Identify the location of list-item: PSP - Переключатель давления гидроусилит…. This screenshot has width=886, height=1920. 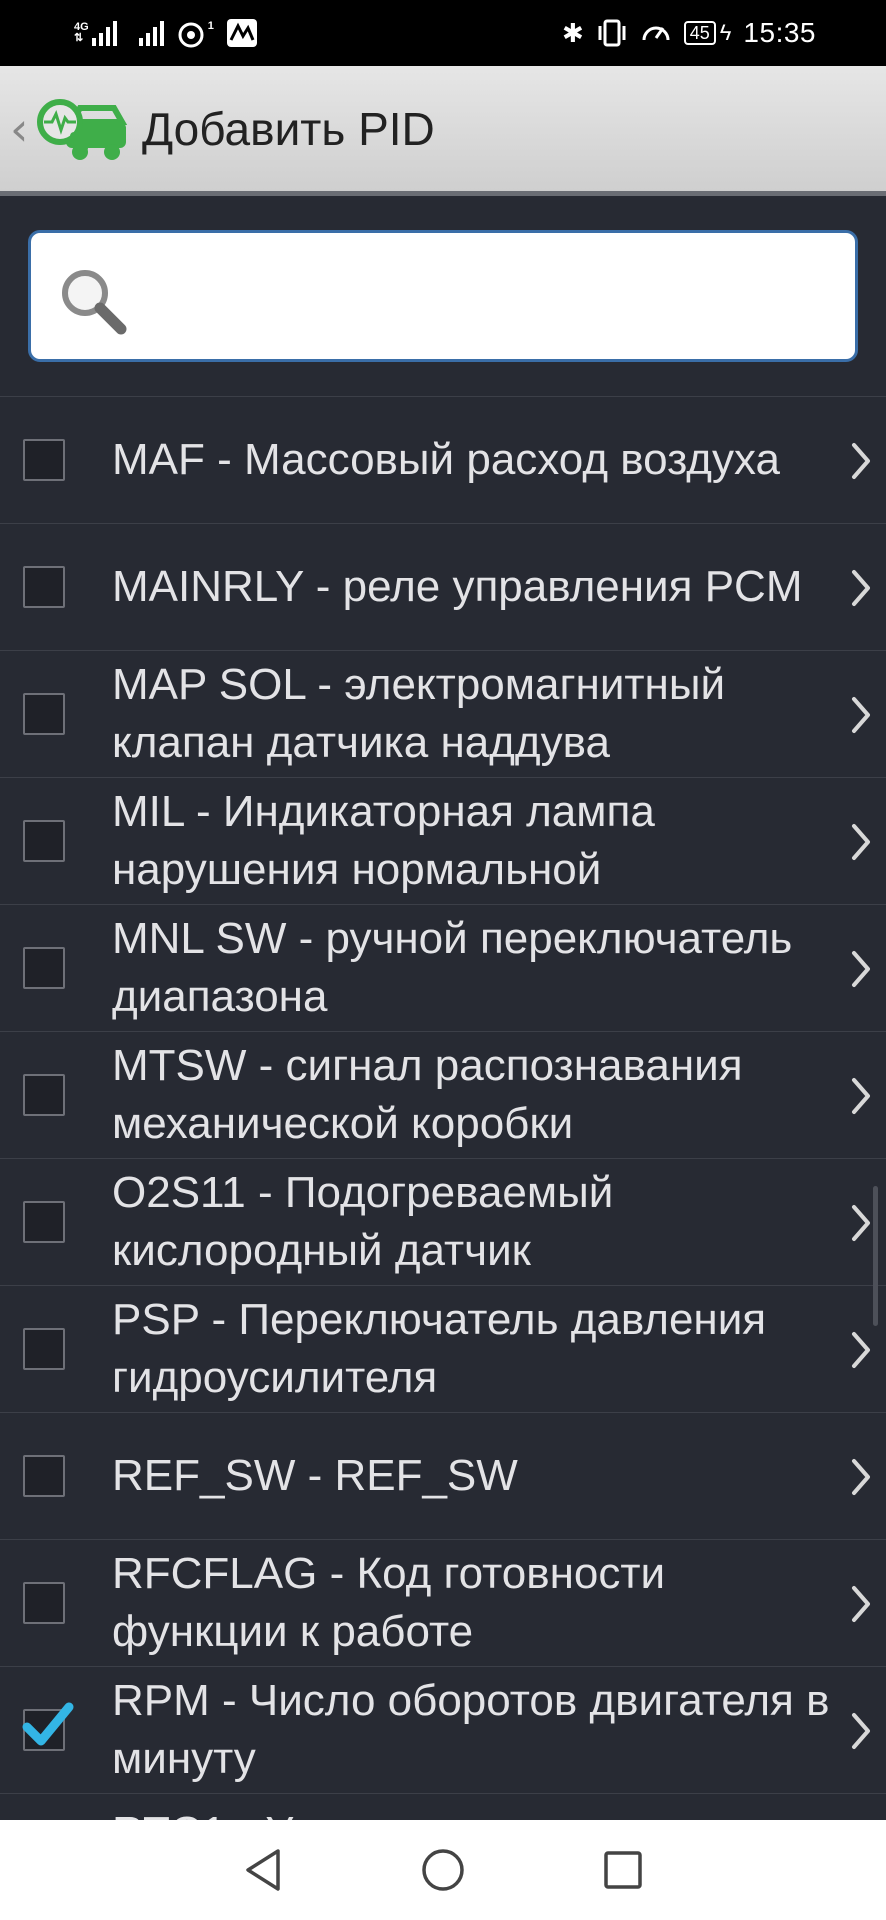
(443, 1348).